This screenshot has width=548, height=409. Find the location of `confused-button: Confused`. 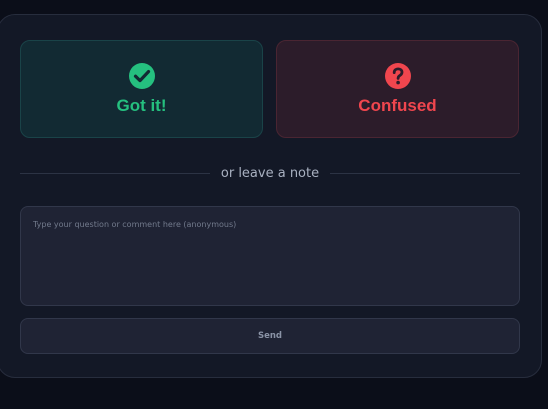

confused-button: Confused is located at coordinates (397, 89).